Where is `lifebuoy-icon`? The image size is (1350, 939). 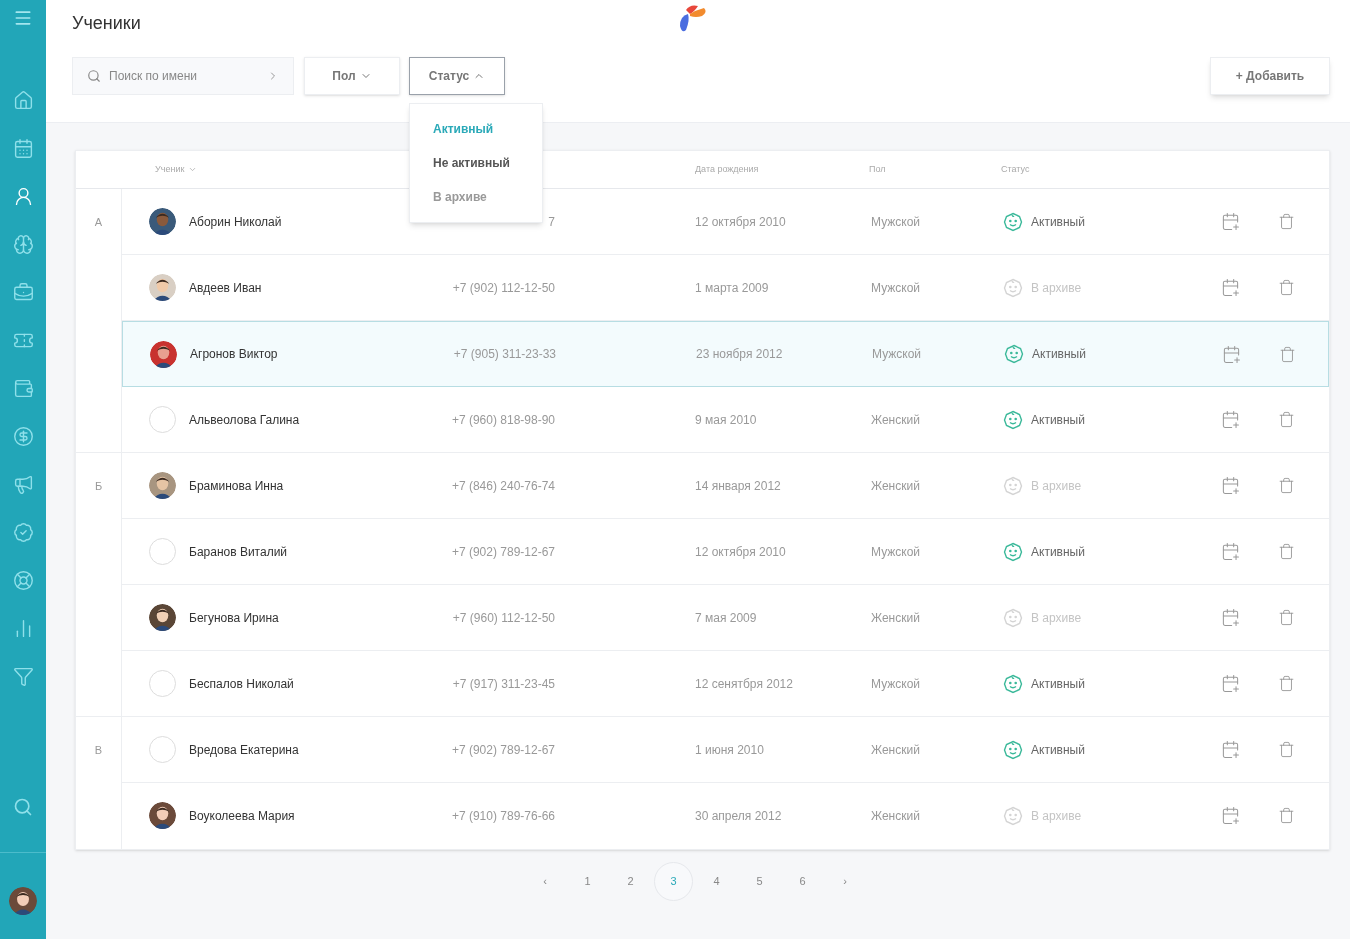
lifebuoy-icon is located at coordinates (23, 580).